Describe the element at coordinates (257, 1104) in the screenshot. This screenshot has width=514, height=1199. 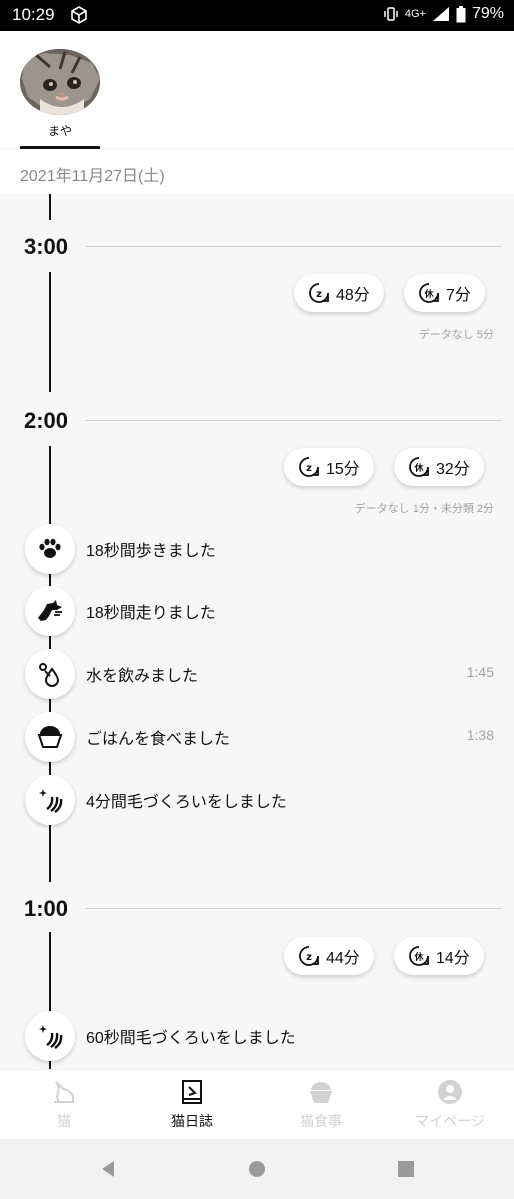
I see `bottom-nav: 猫 猫日誌 猫食事 マイページ` at that location.